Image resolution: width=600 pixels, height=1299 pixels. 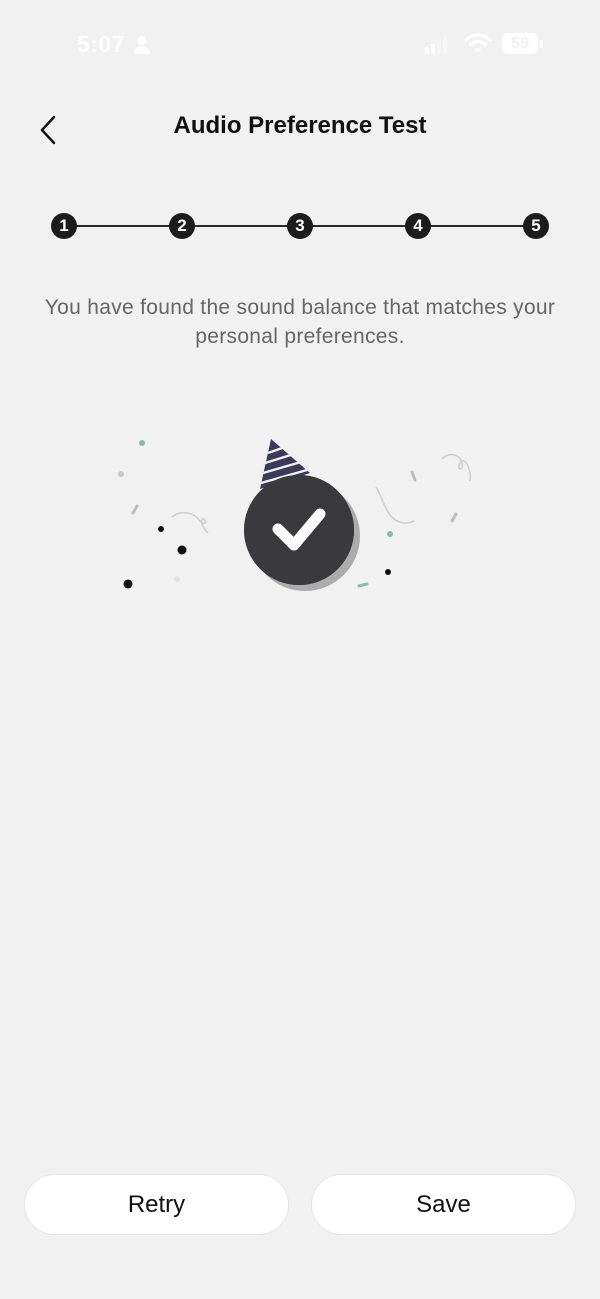 I want to click on wifi-icon, so click(x=478, y=43).